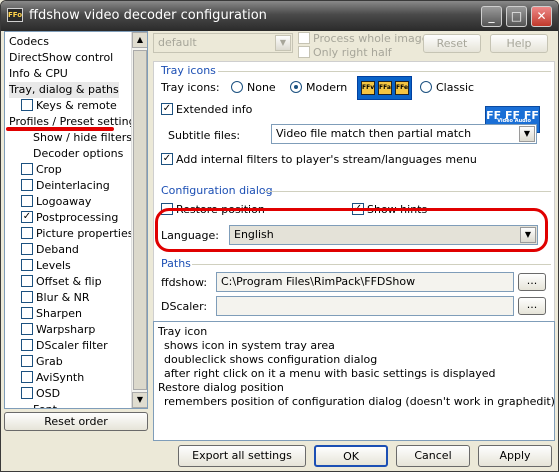  What do you see at coordinates (190, 87) in the screenshot?
I see `tray-icons-label: Tray icons:` at bounding box center [190, 87].